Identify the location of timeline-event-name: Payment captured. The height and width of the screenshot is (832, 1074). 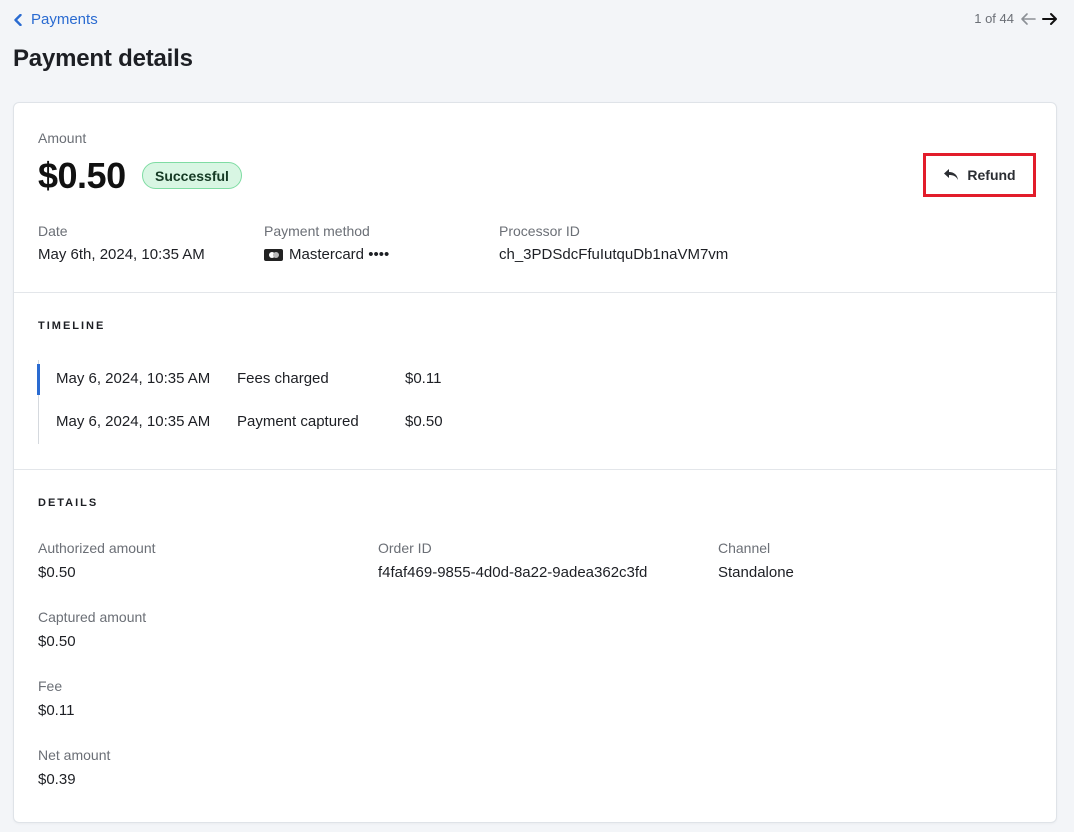
(298, 421).